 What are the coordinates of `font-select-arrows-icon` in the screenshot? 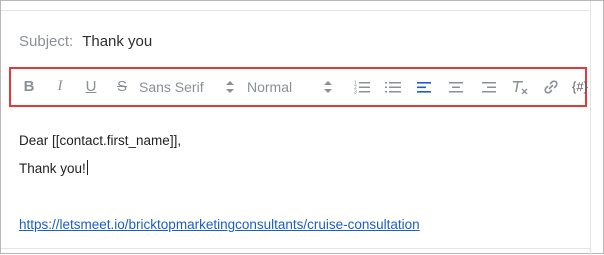 It's located at (230, 86).